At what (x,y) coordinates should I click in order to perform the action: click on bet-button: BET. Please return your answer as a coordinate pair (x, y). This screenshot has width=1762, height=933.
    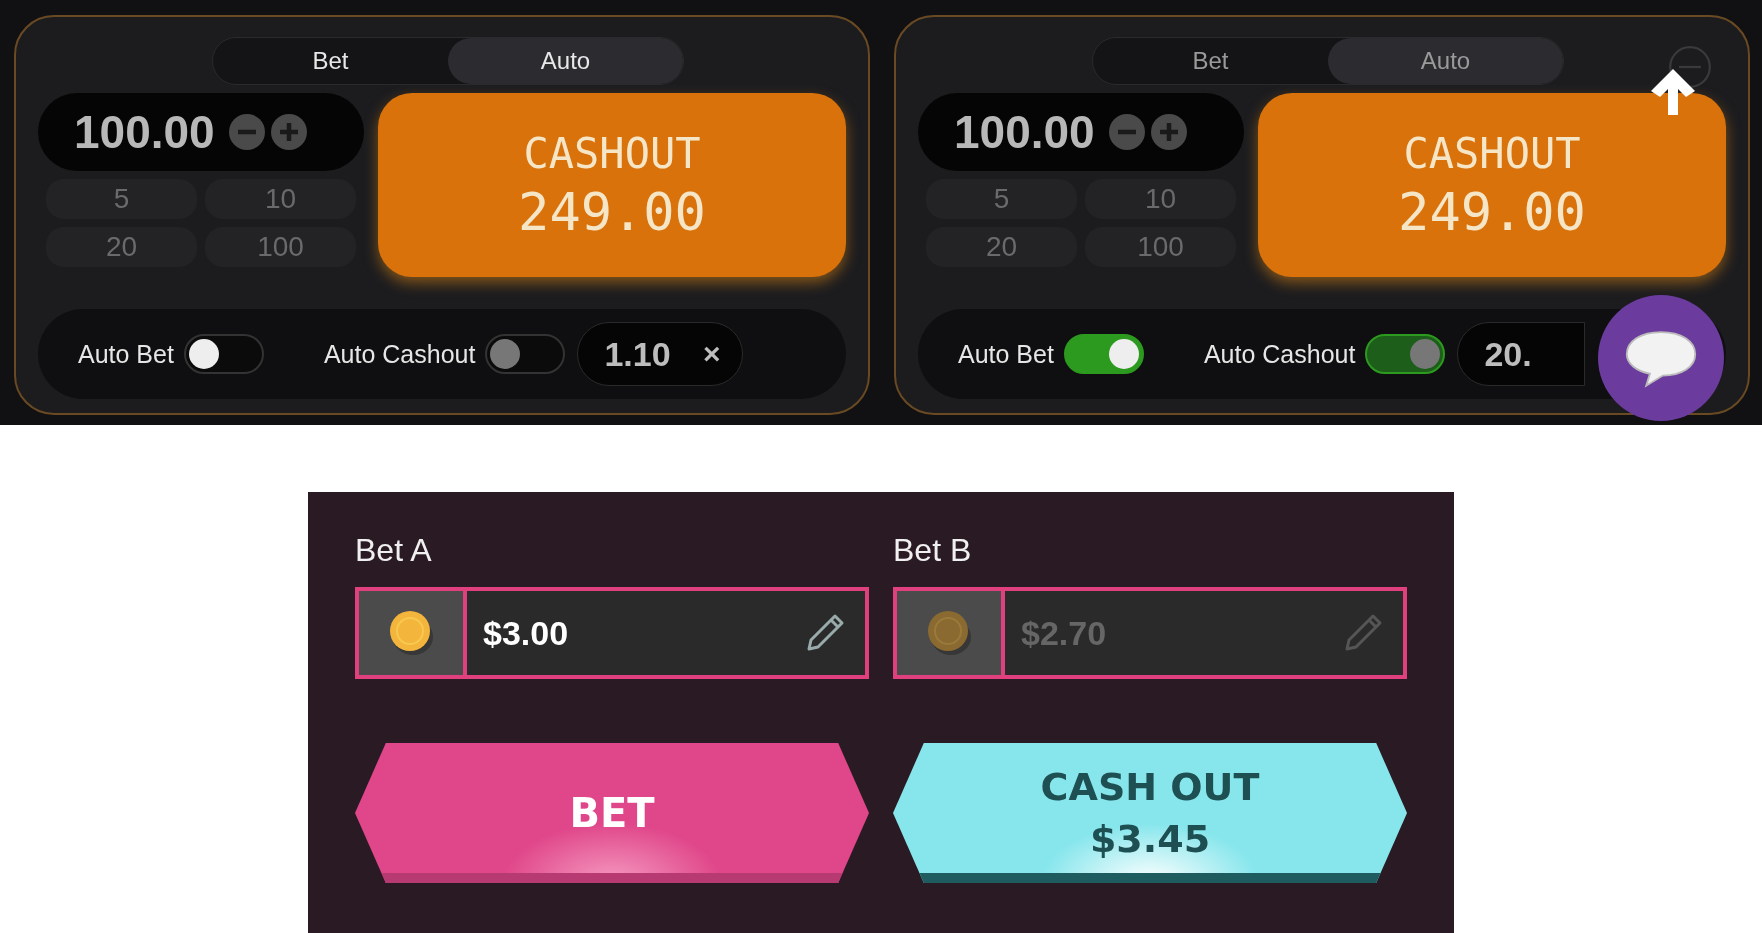
    Looking at the image, I should click on (612, 813).